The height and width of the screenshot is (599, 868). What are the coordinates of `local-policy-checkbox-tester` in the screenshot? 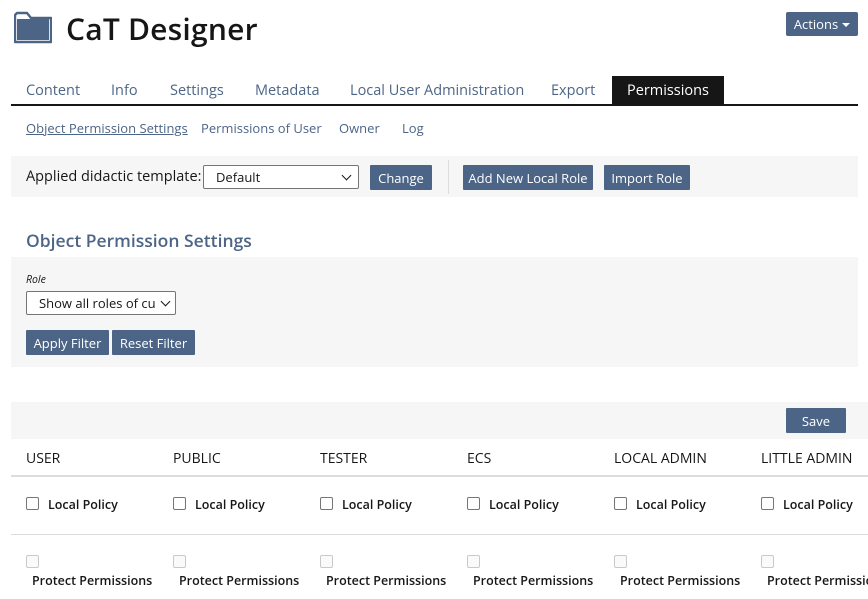 It's located at (326, 503).